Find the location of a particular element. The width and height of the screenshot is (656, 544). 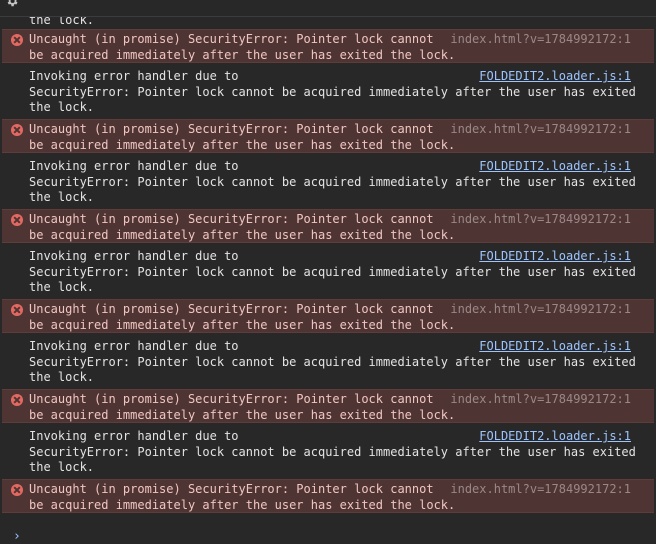

chevron-right-icon: › is located at coordinates (17, 536).